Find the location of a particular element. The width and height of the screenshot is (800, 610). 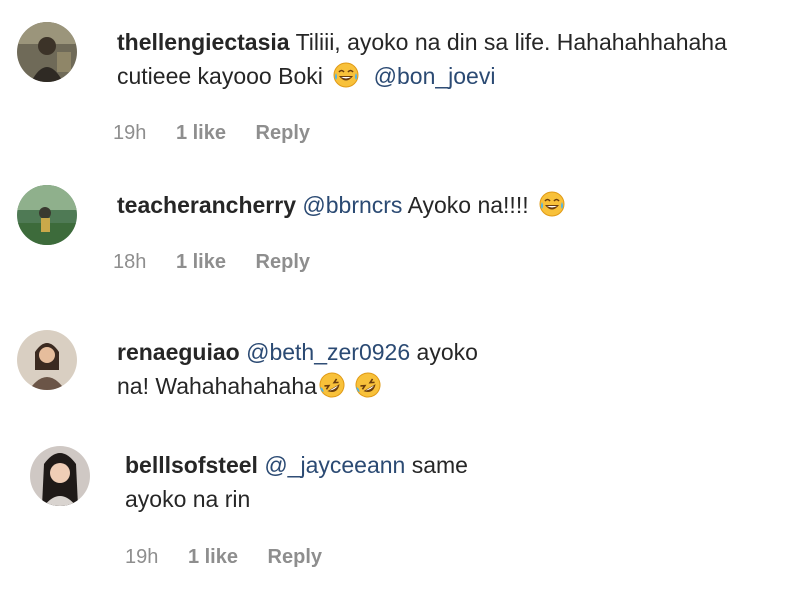

comment-body: same is located at coordinates (439, 465).